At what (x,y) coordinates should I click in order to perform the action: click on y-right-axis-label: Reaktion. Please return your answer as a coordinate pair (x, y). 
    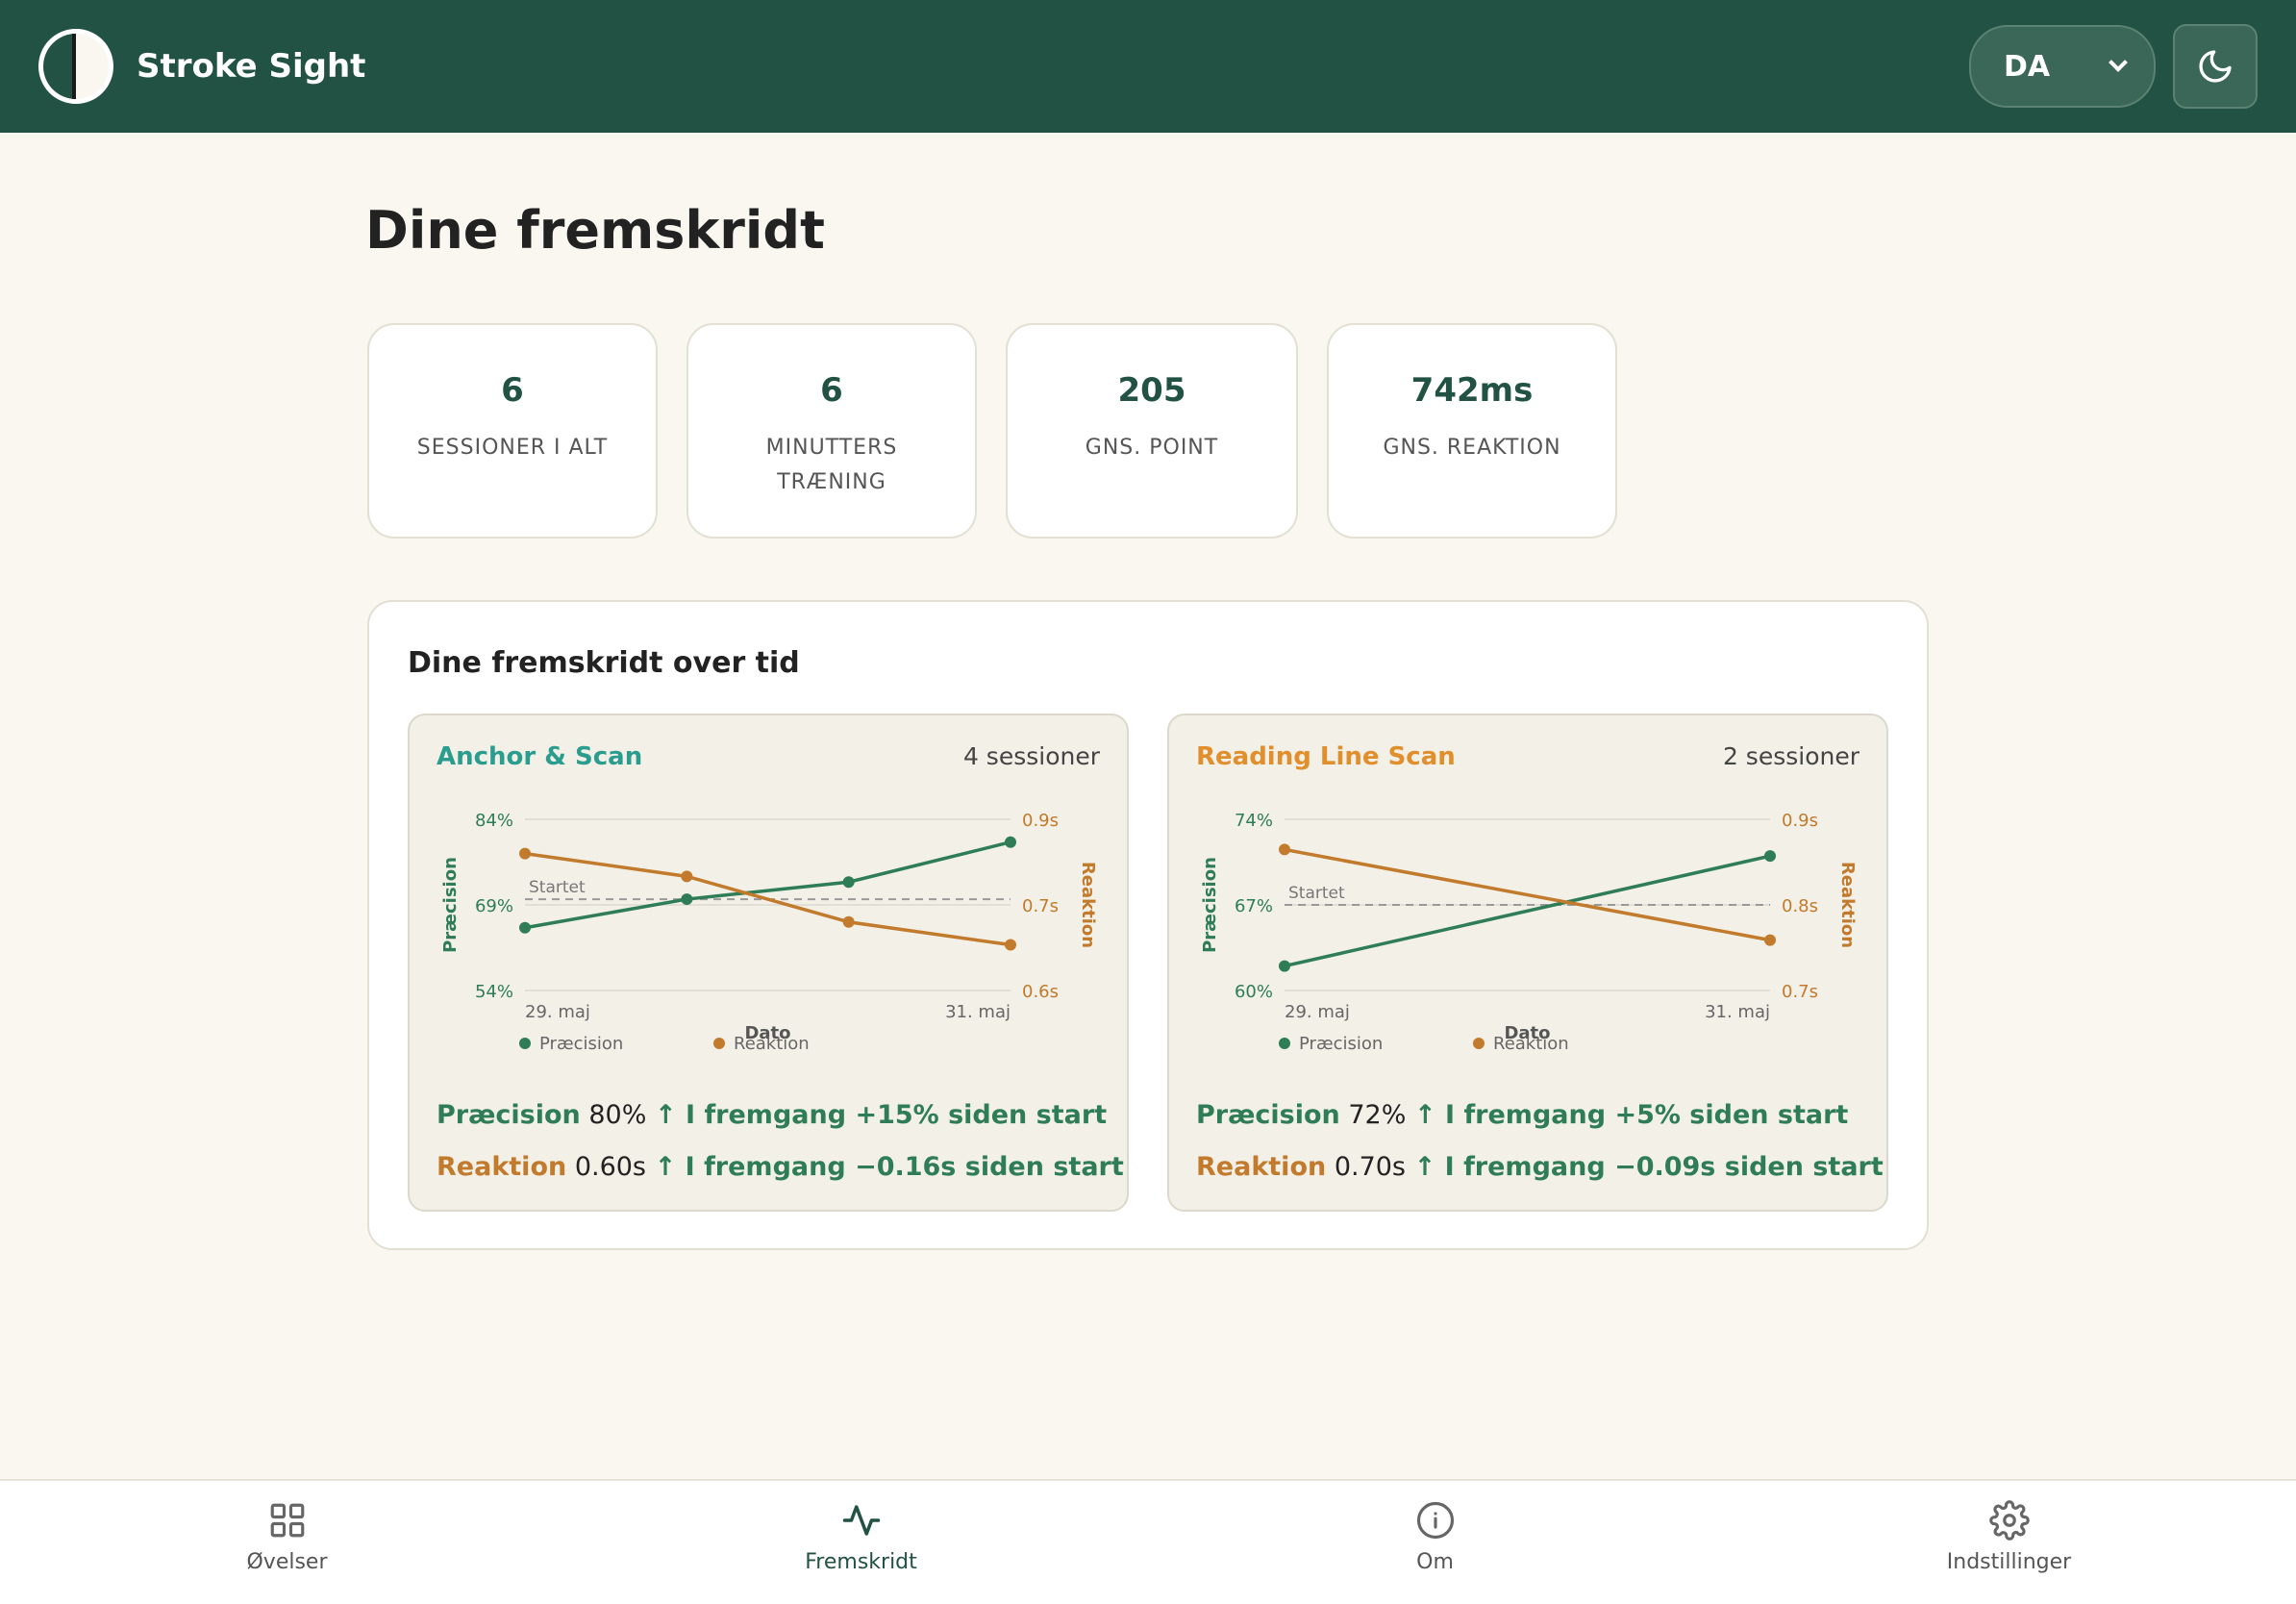
    Looking at the image, I should click on (1088, 905).